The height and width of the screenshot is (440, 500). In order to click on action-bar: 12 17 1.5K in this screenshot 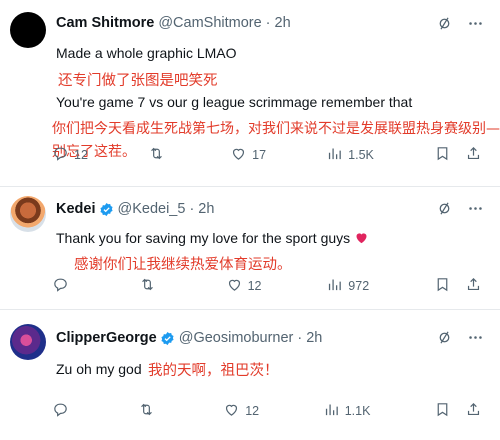, I will do `click(267, 155)`.